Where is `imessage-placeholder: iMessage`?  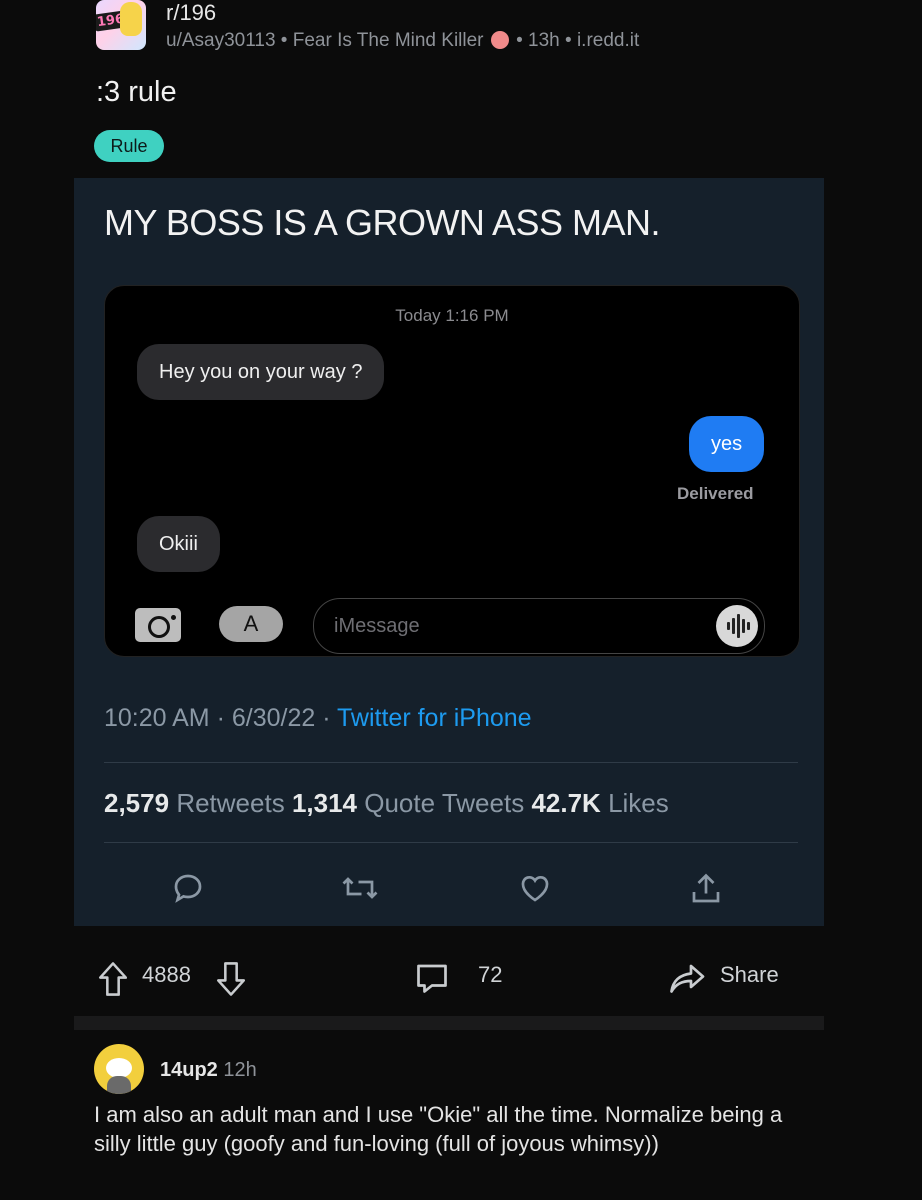
imessage-placeholder: iMessage is located at coordinates (377, 626).